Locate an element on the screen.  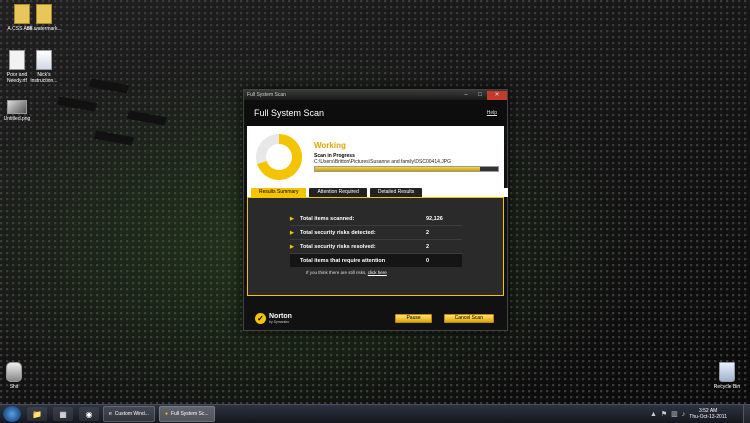
firefox-icon: ◉ is located at coordinates (89, 414).